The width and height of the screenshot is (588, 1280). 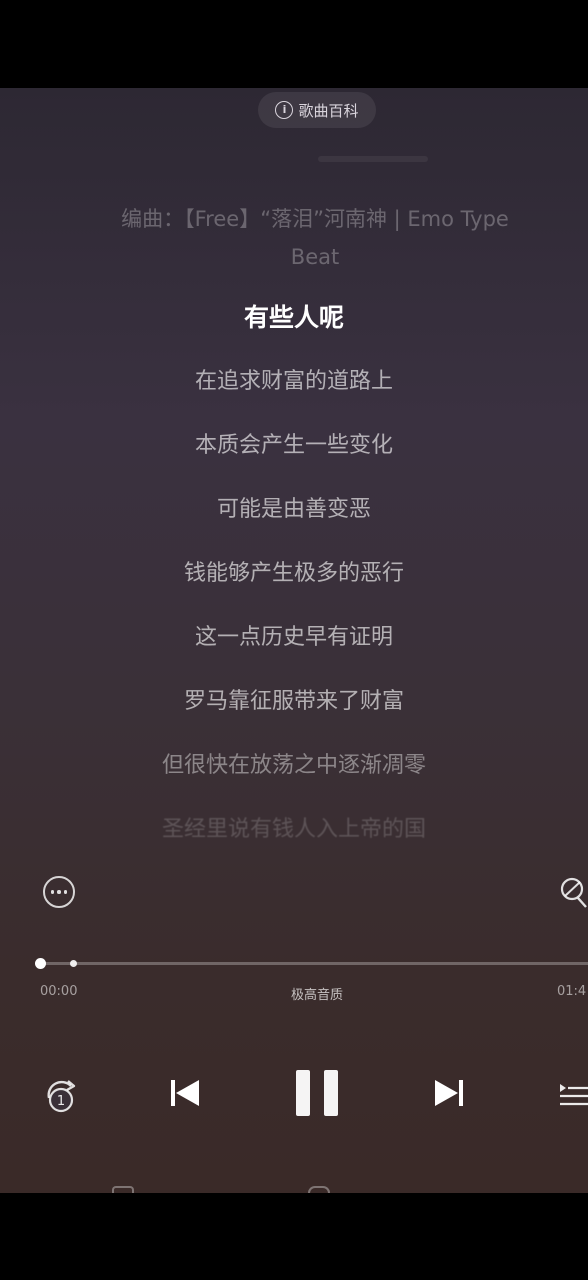 What do you see at coordinates (294, 510) in the screenshot?
I see `lyric-line: 可能是由善变恶` at bounding box center [294, 510].